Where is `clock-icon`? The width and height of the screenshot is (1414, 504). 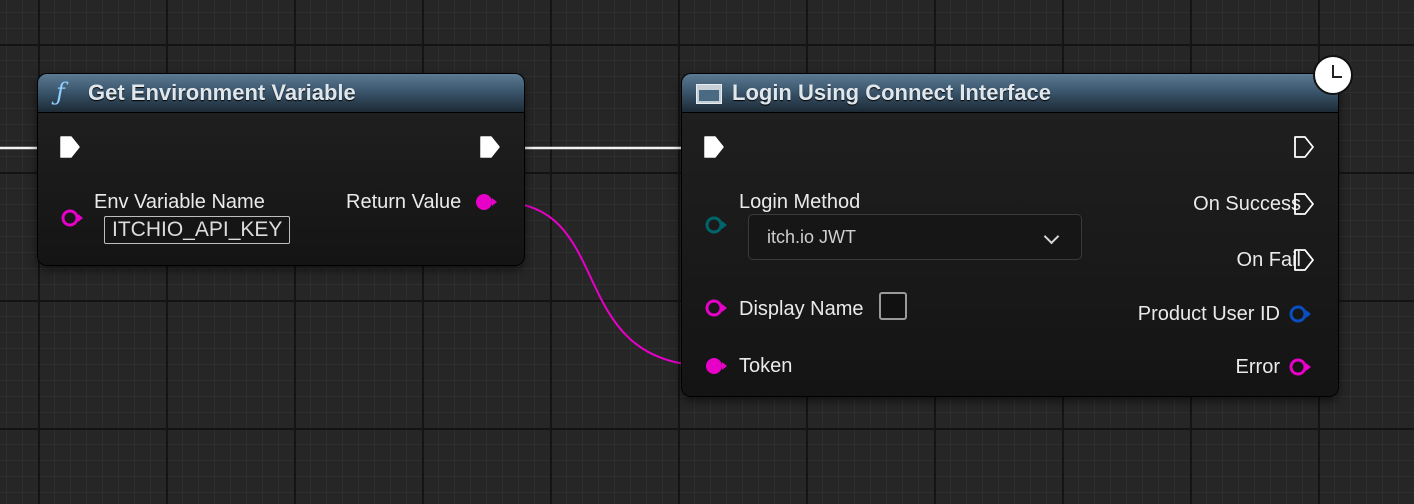
clock-icon is located at coordinates (1333, 75).